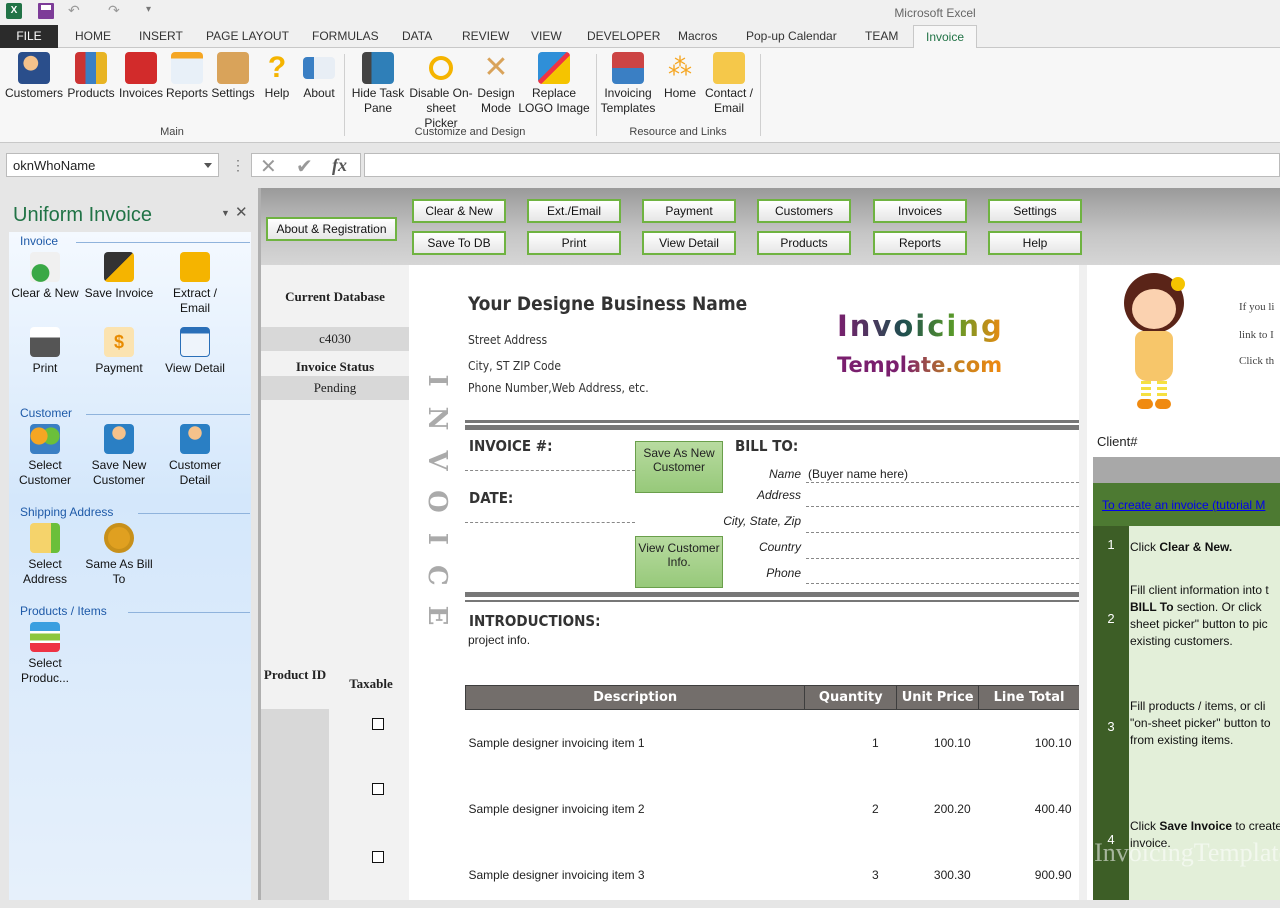 The width and height of the screenshot is (1280, 908). I want to click on pane-view-detail-button: View Detail, so click(195, 351).